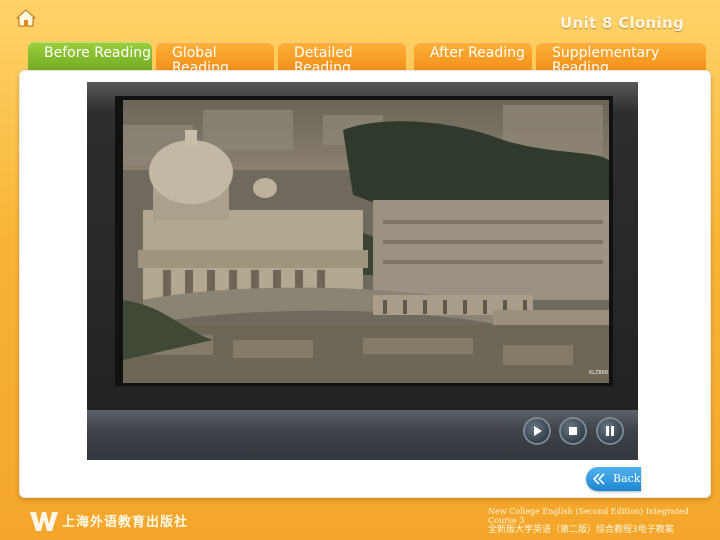 Image resolution: width=720 pixels, height=540 pixels. I want to click on course-title-zh: 全新版大学英语（第二版）综合教程3电子教案, so click(581, 530).